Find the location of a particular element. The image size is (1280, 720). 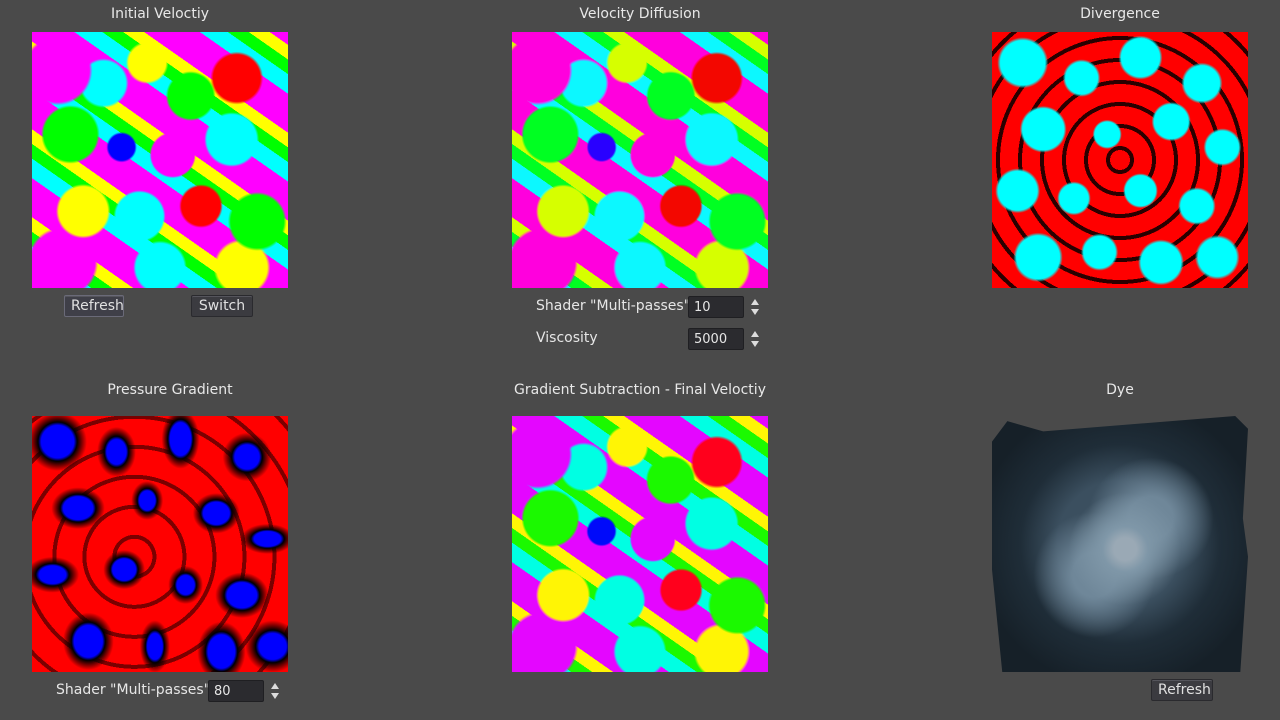

divergence-title: Divergence is located at coordinates (1120, 14).